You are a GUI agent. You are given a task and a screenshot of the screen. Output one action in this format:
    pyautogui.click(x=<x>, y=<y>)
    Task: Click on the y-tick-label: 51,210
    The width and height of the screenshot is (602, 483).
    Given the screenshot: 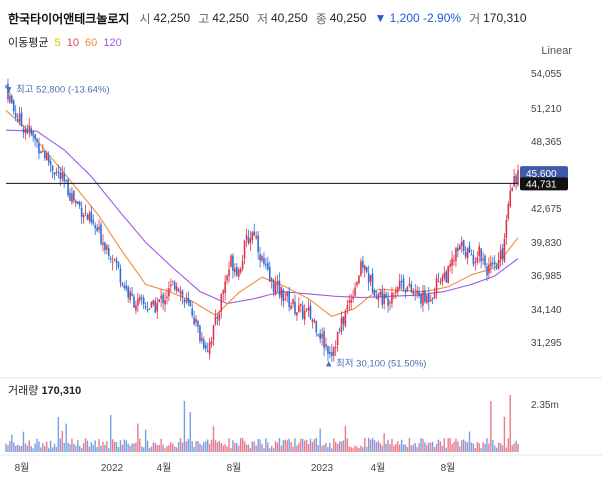 What is the action you would take?
    pyautogui.click(x=546, y=109)
    